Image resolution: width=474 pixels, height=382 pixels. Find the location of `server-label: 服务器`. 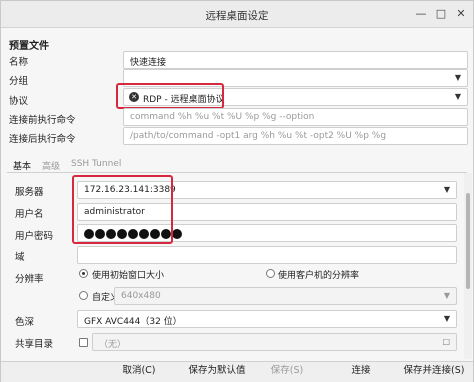

server-label: 服务器 is located at coordinates (29, 192).